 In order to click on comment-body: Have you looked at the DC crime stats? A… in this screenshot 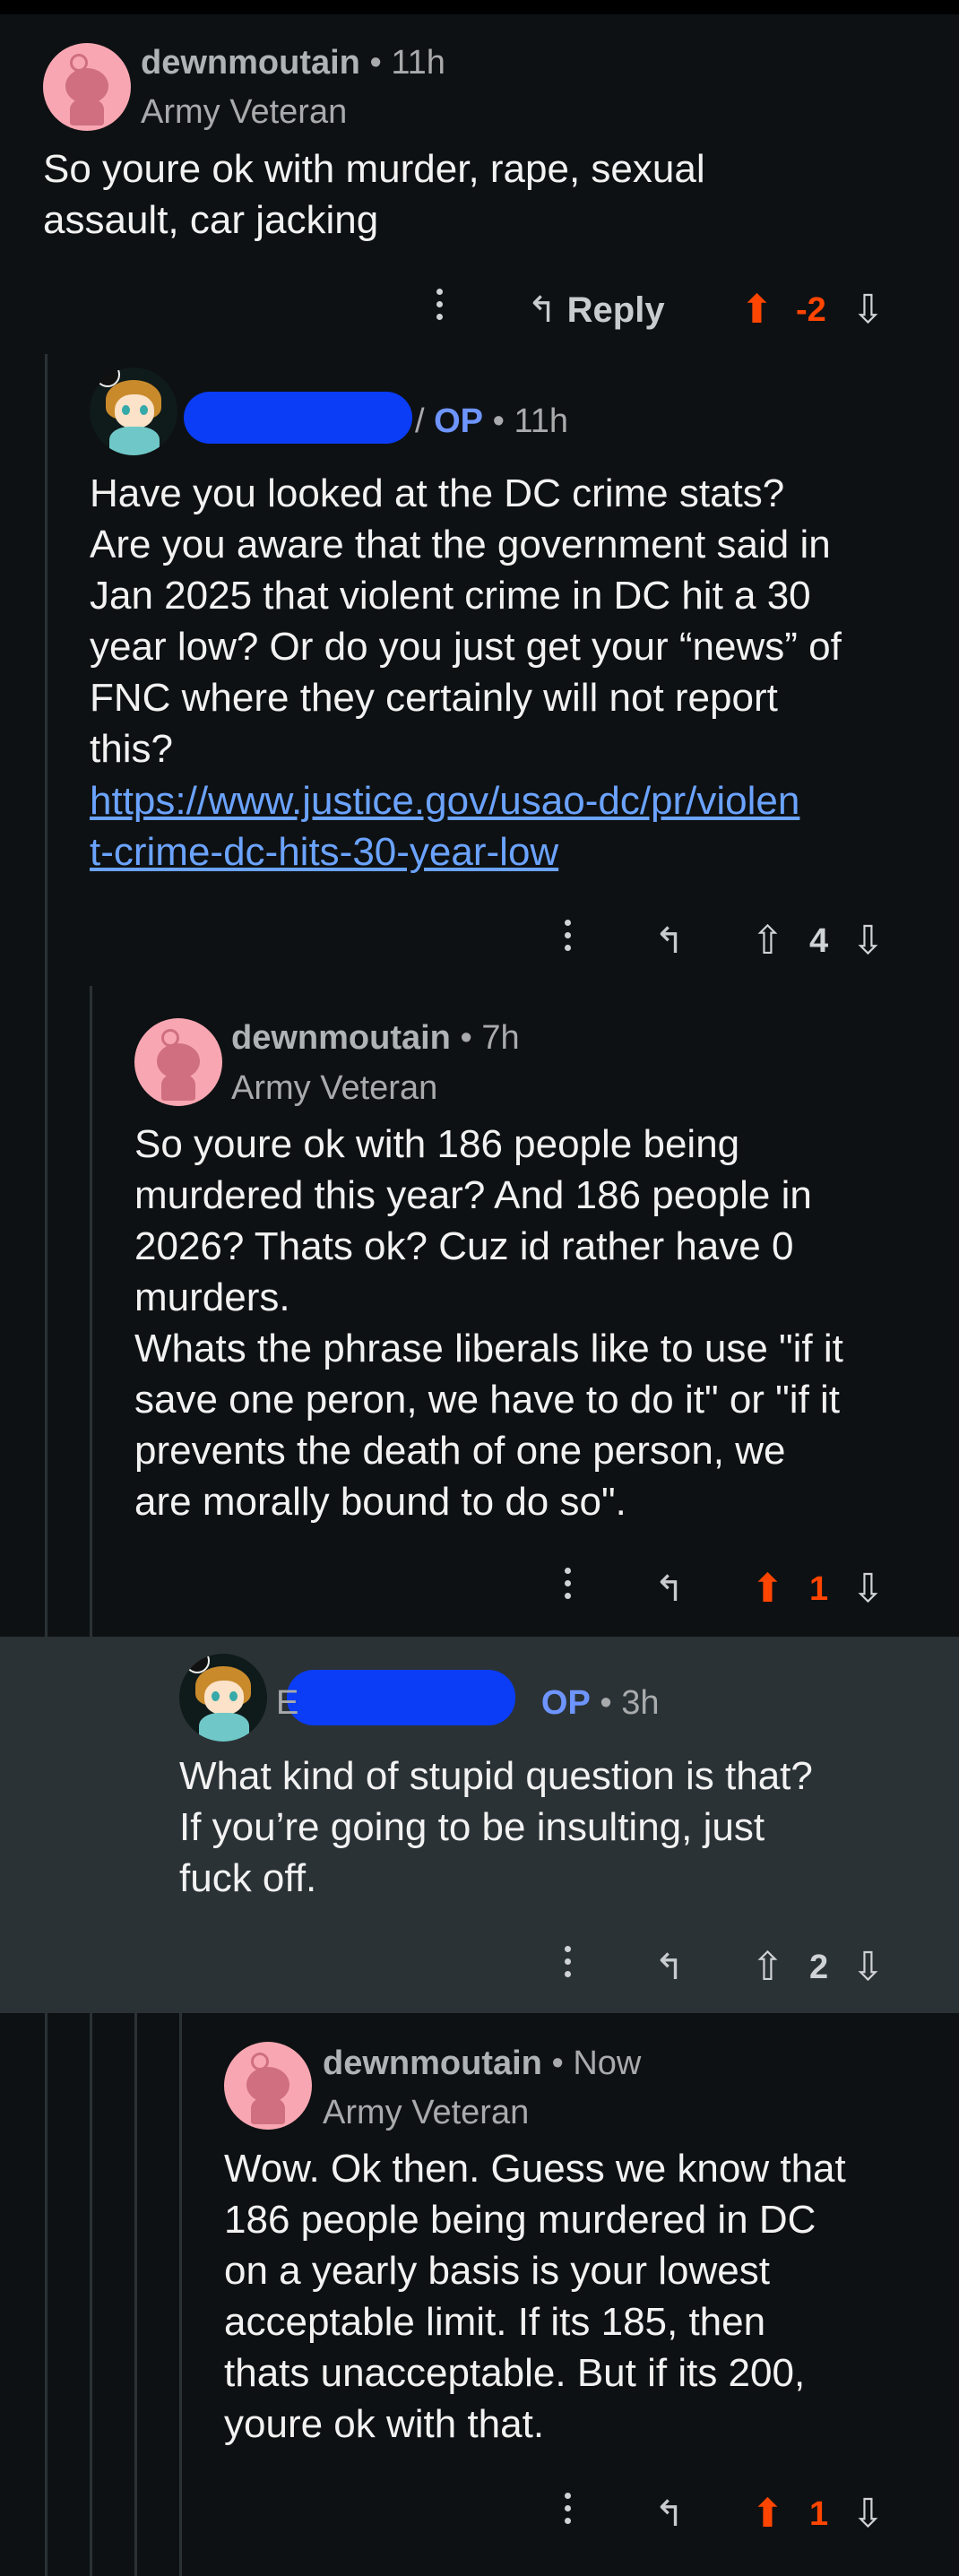, I will do `click(466, 621)`.